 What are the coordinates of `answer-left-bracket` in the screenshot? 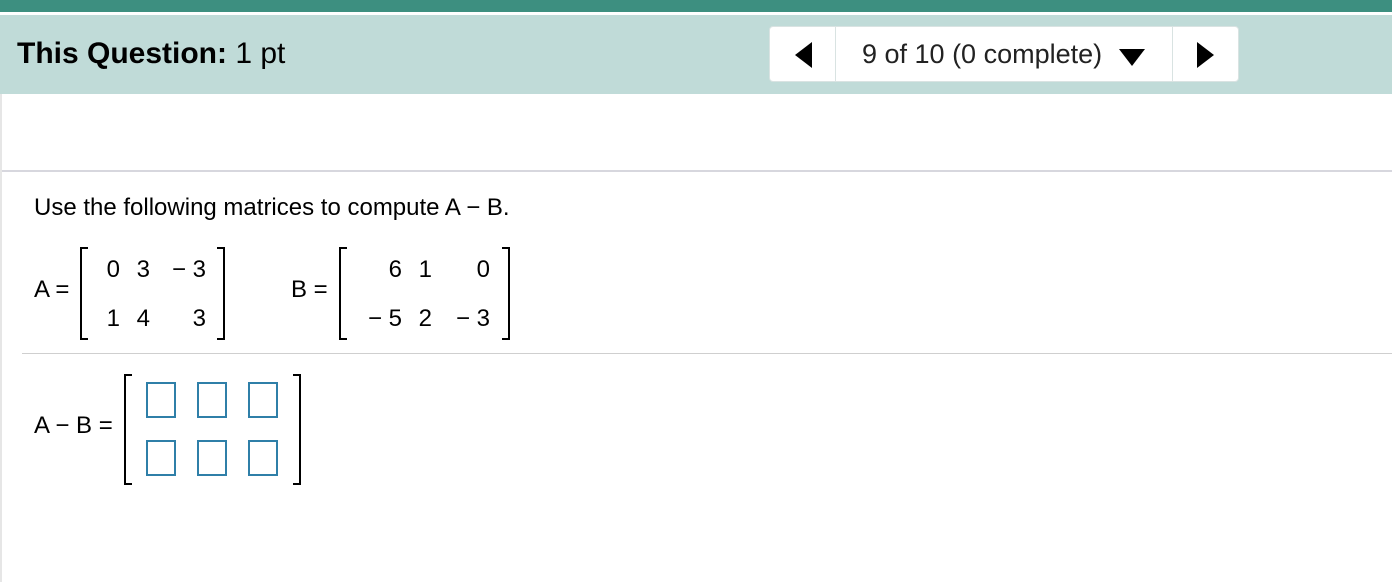 It's located at (128, 429).